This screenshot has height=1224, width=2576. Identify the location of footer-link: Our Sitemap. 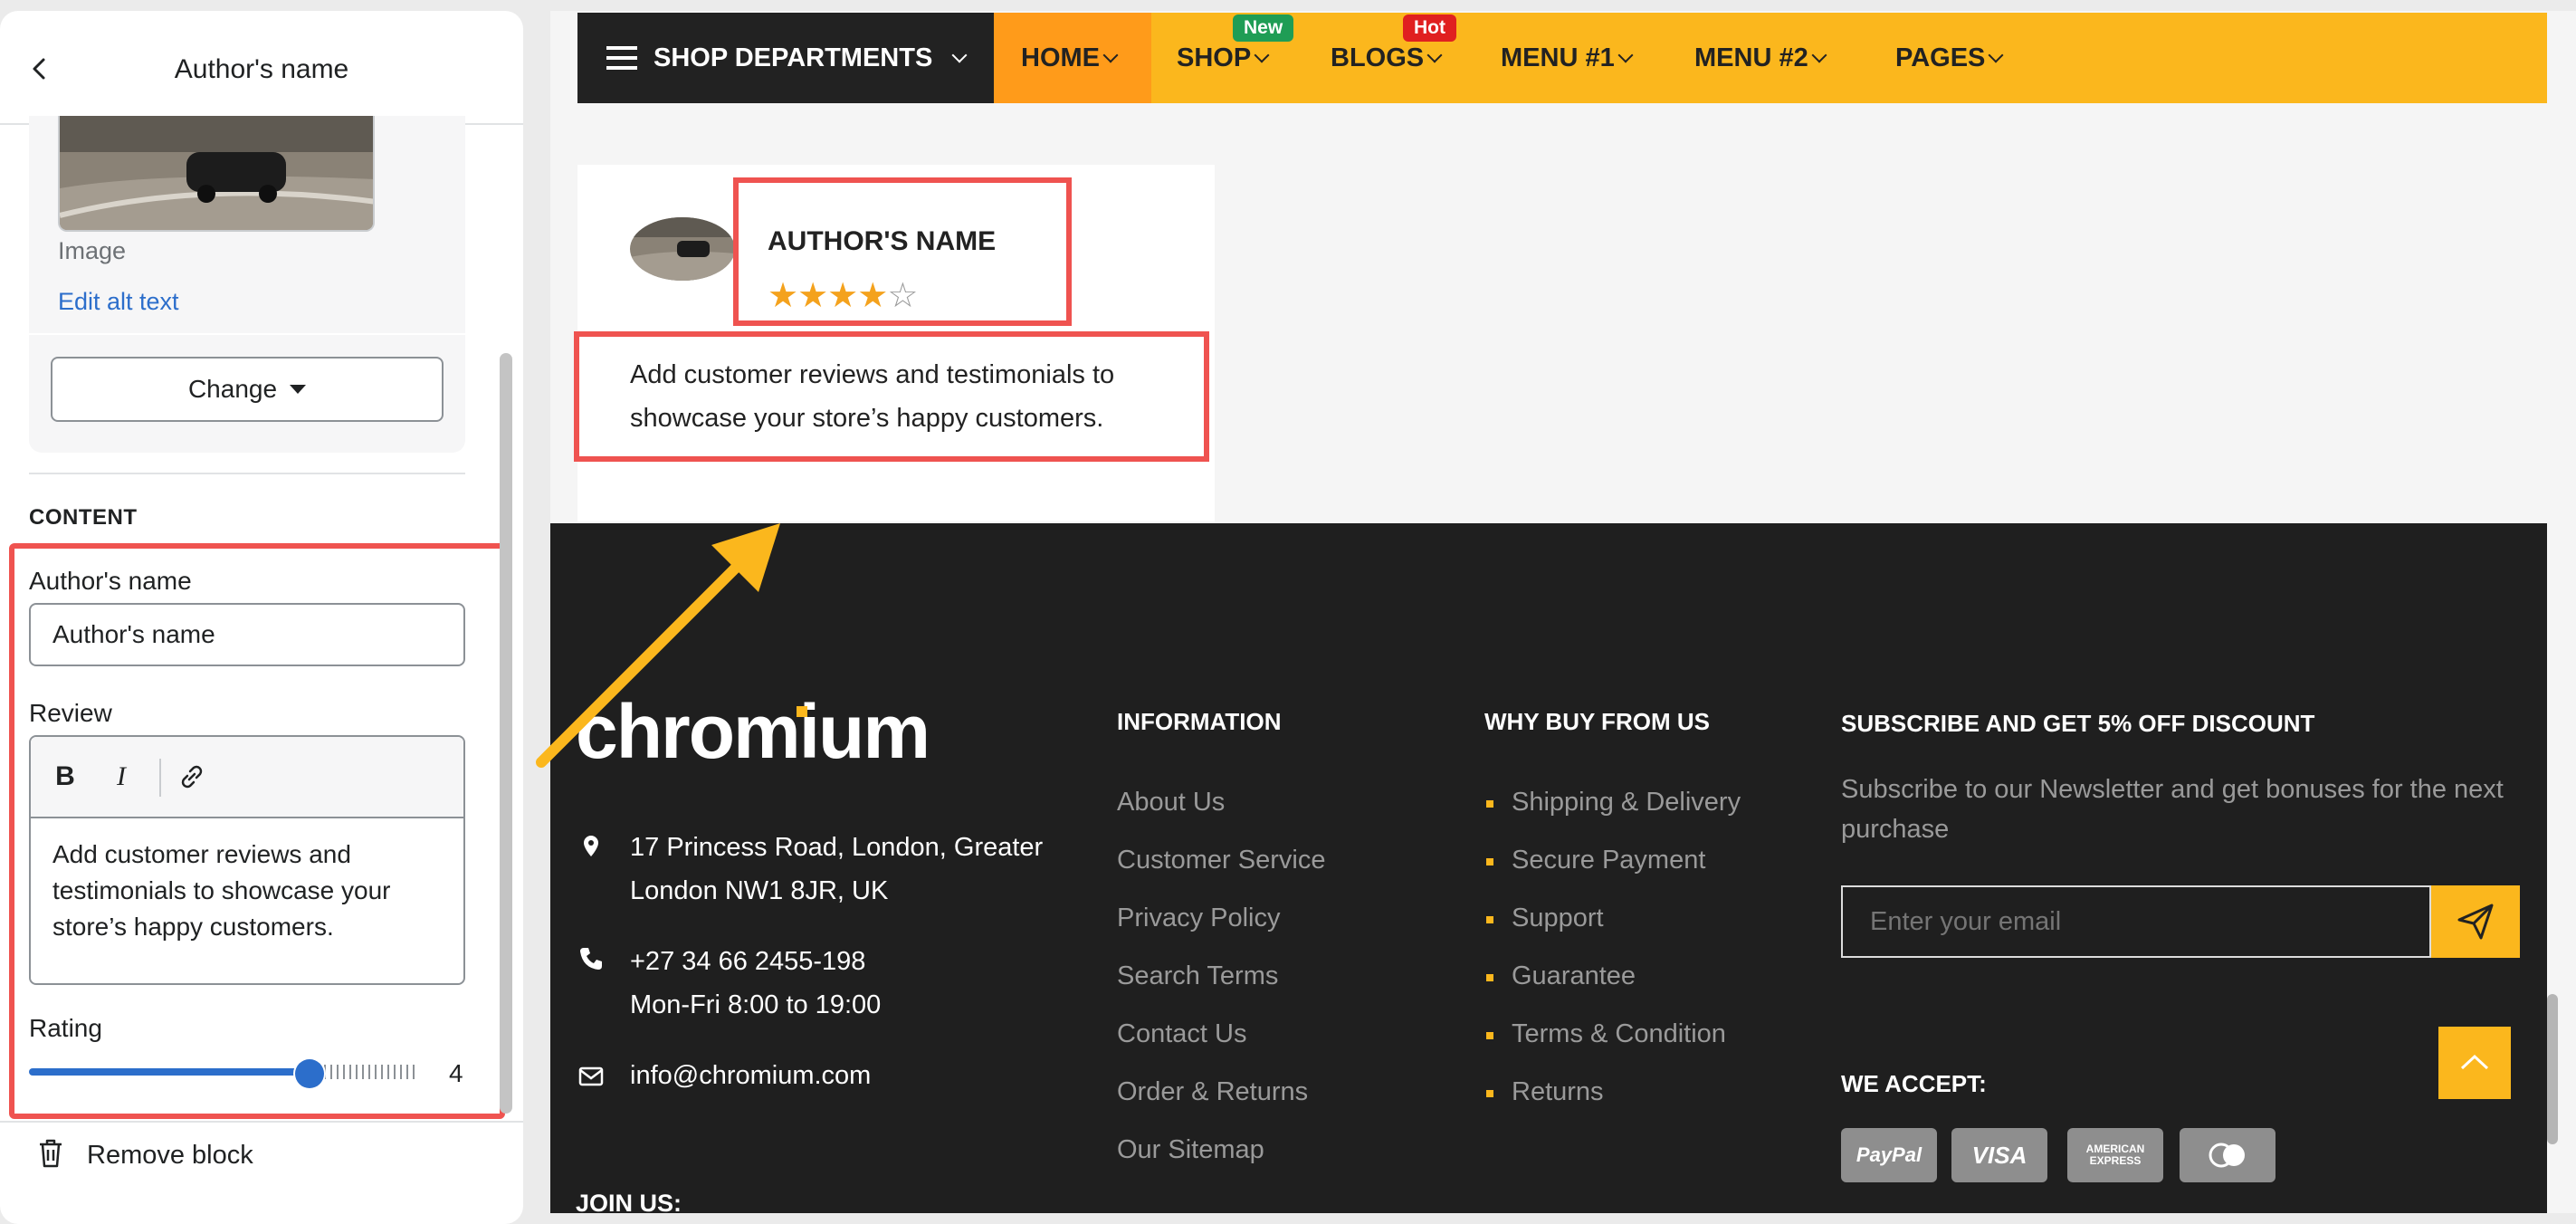
(1190, 1150).